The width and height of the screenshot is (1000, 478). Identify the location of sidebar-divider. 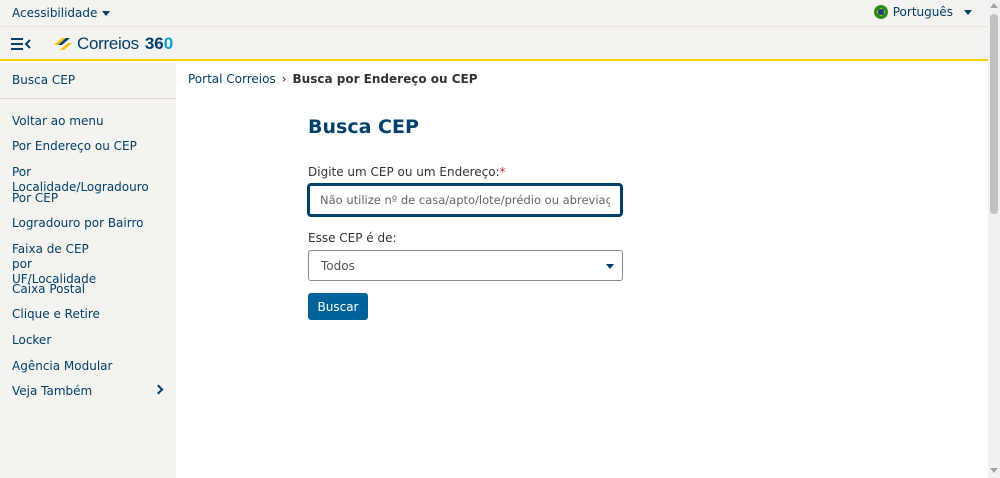
(88, 98).